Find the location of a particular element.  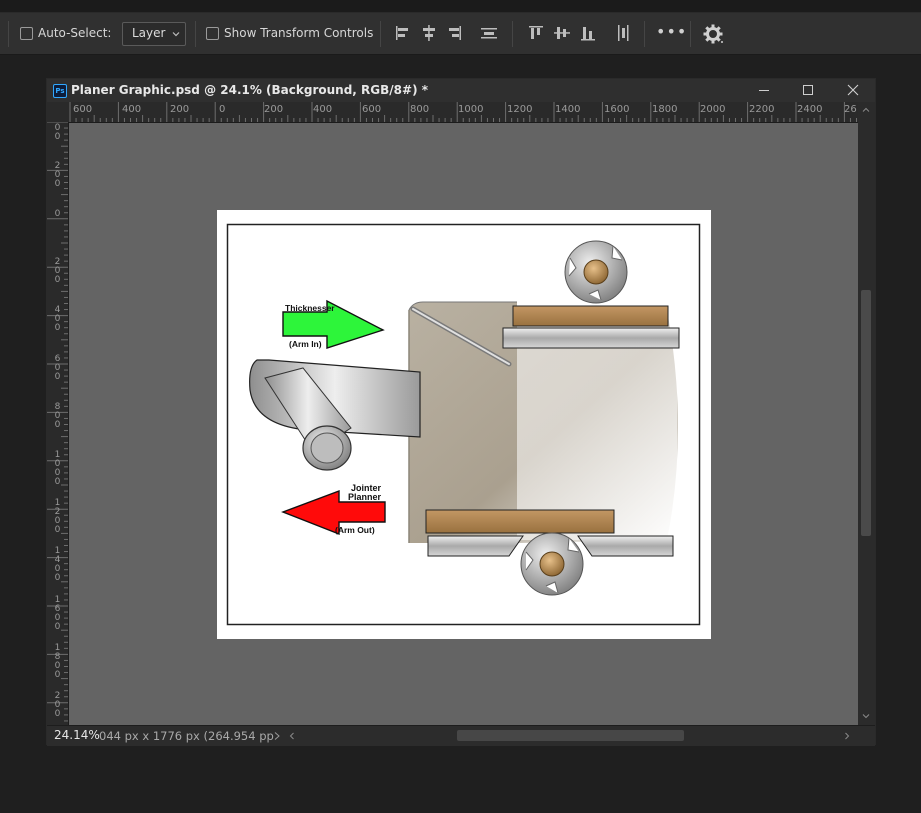

upper-cutter-head is located at coordinates (596, 272).